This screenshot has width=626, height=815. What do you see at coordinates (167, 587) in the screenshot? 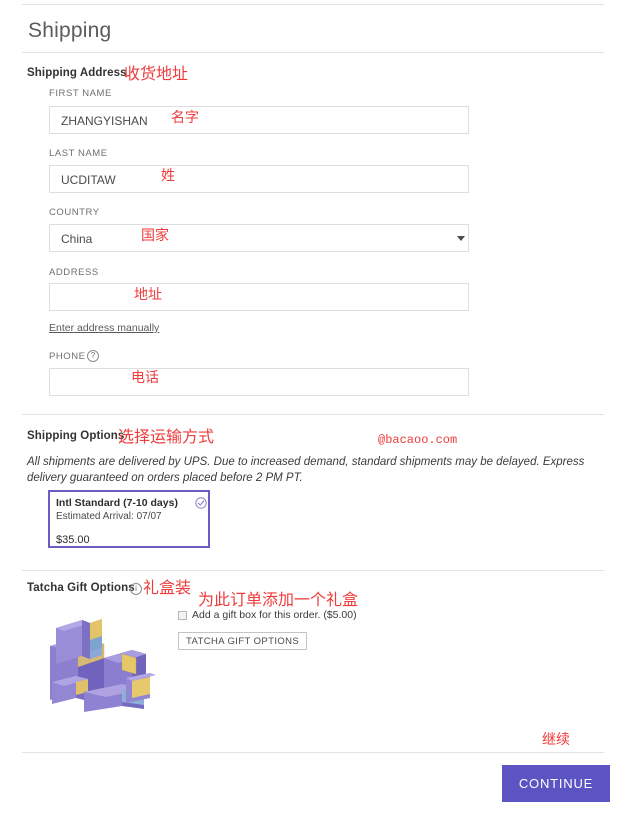
I see `annotation-gift-options: 礼盒装` at bounding box center [167, 587].